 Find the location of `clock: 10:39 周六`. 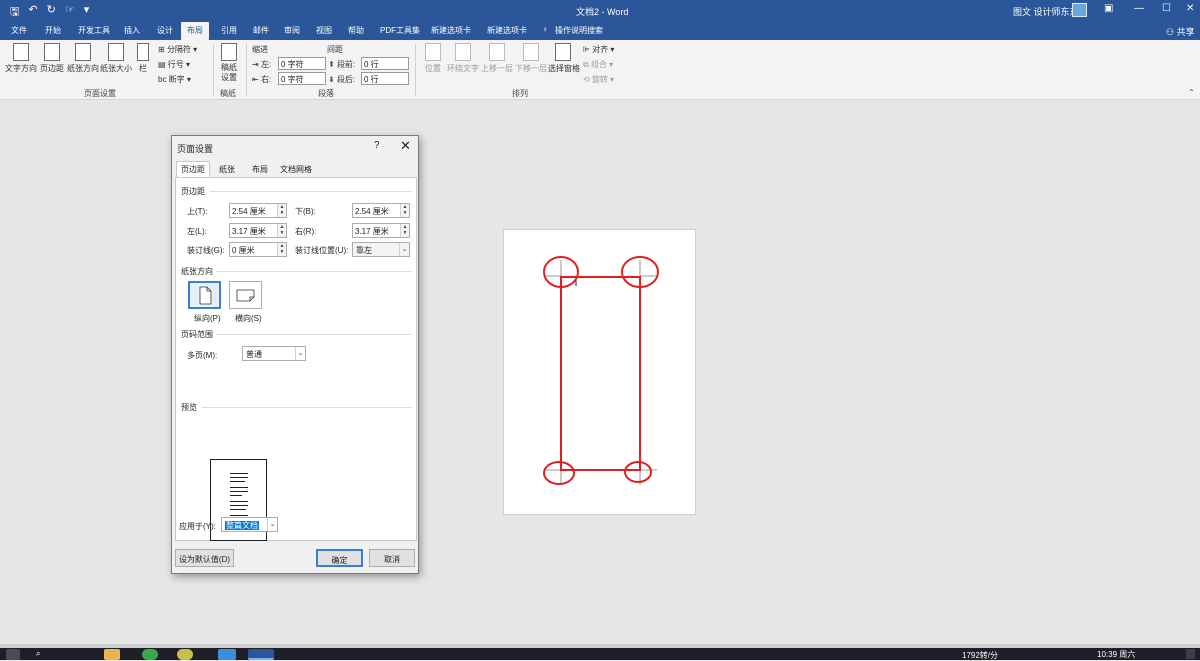

clock: 10:39 周六 is located at coordinates (1116, 654).